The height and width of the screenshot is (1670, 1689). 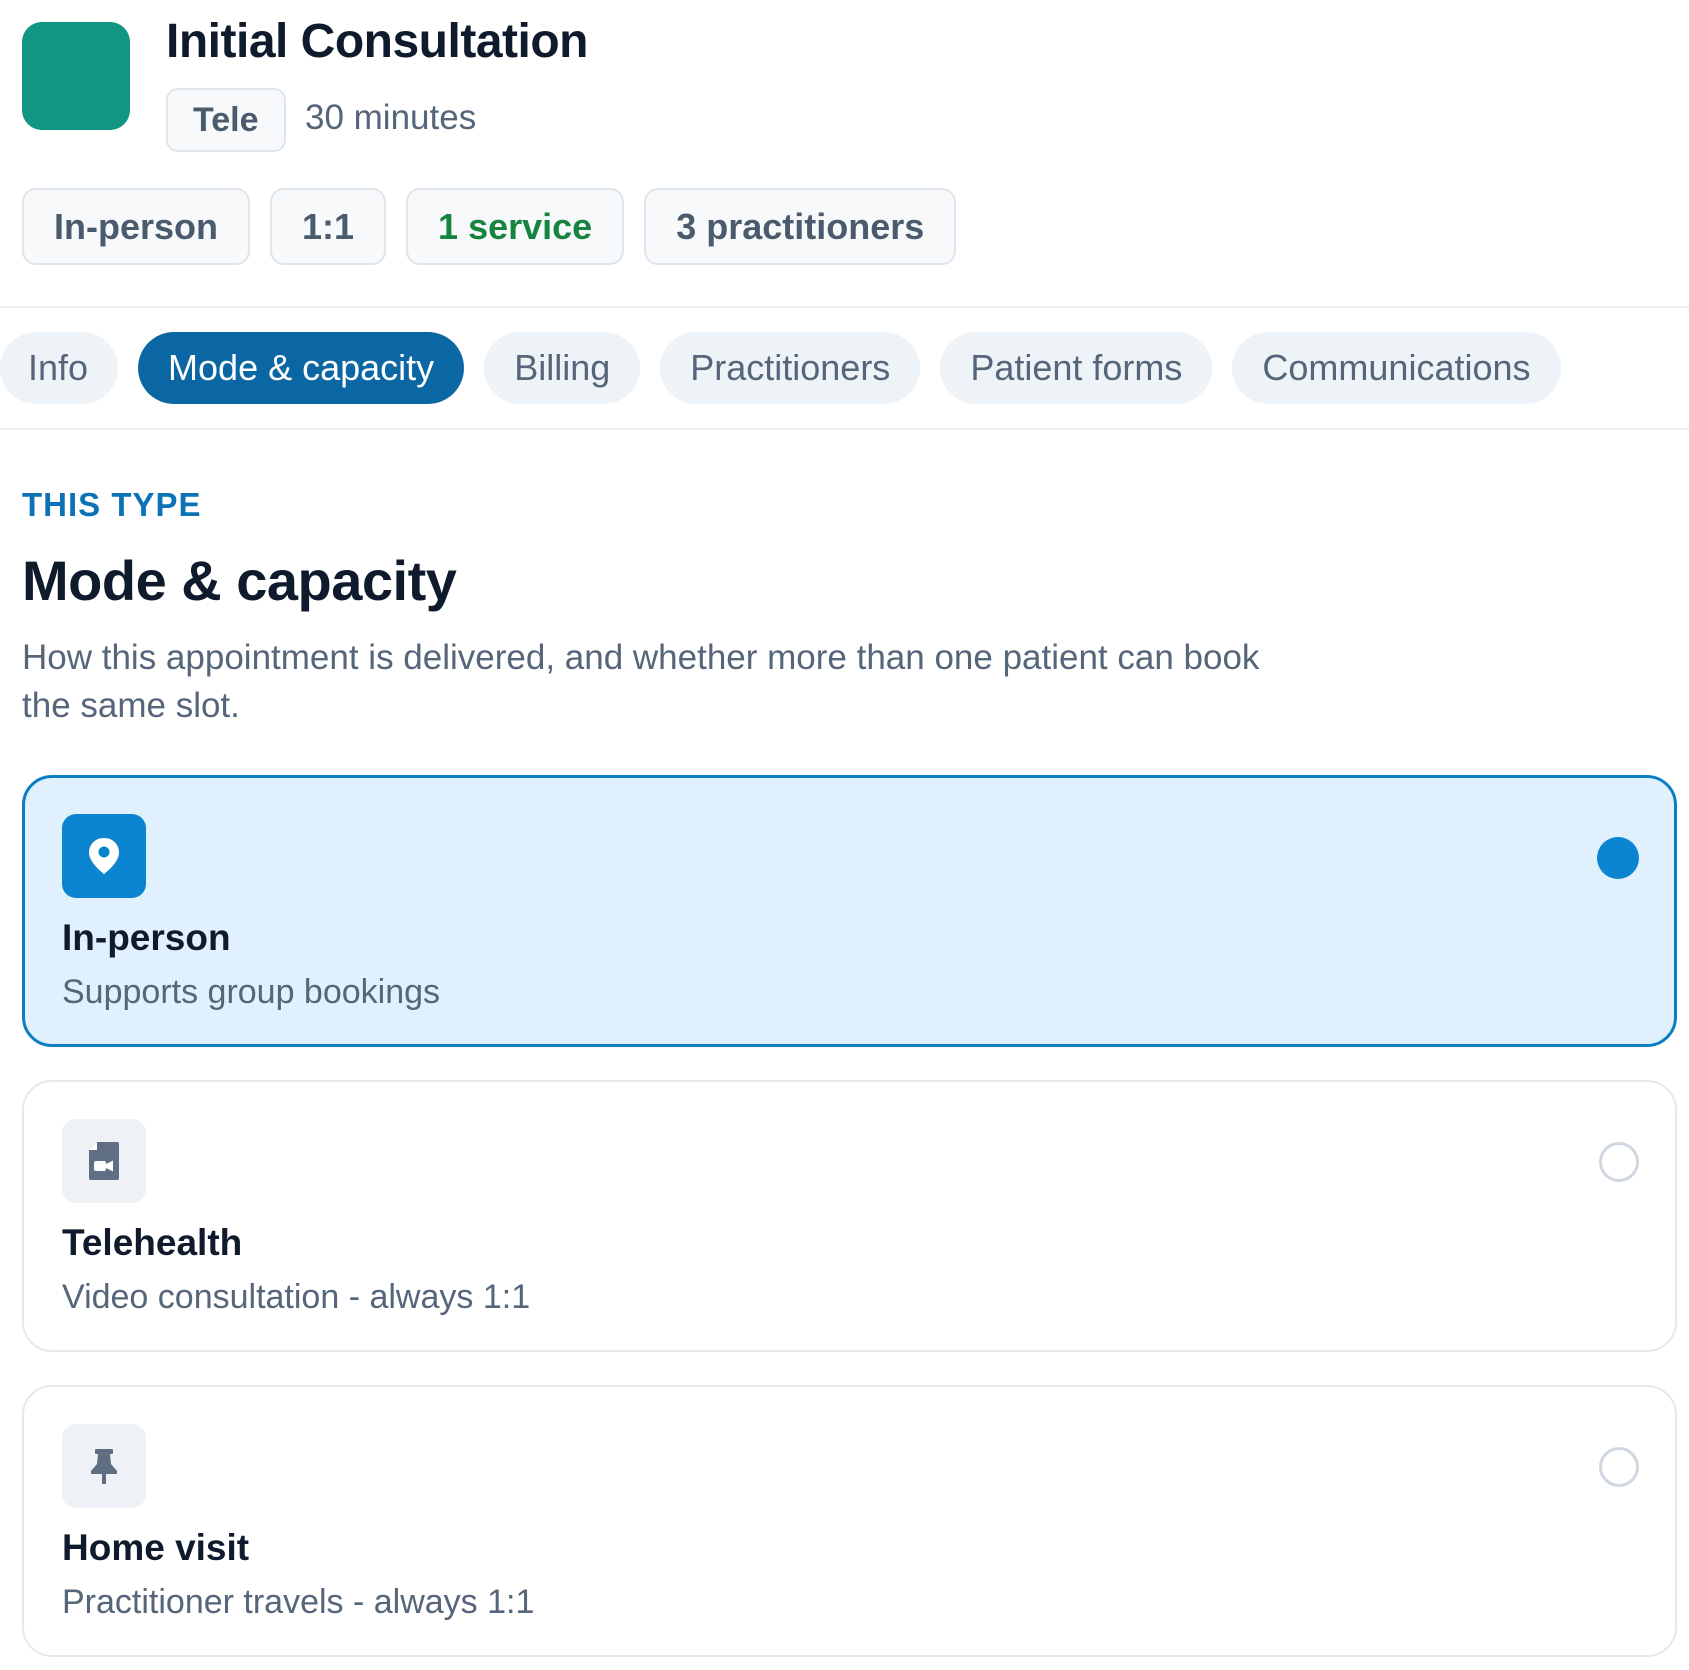 What do you see at coordinates (104, 1466) in the screenshot?
I see `pushpin-icon` at bounding box center [104, 1466].